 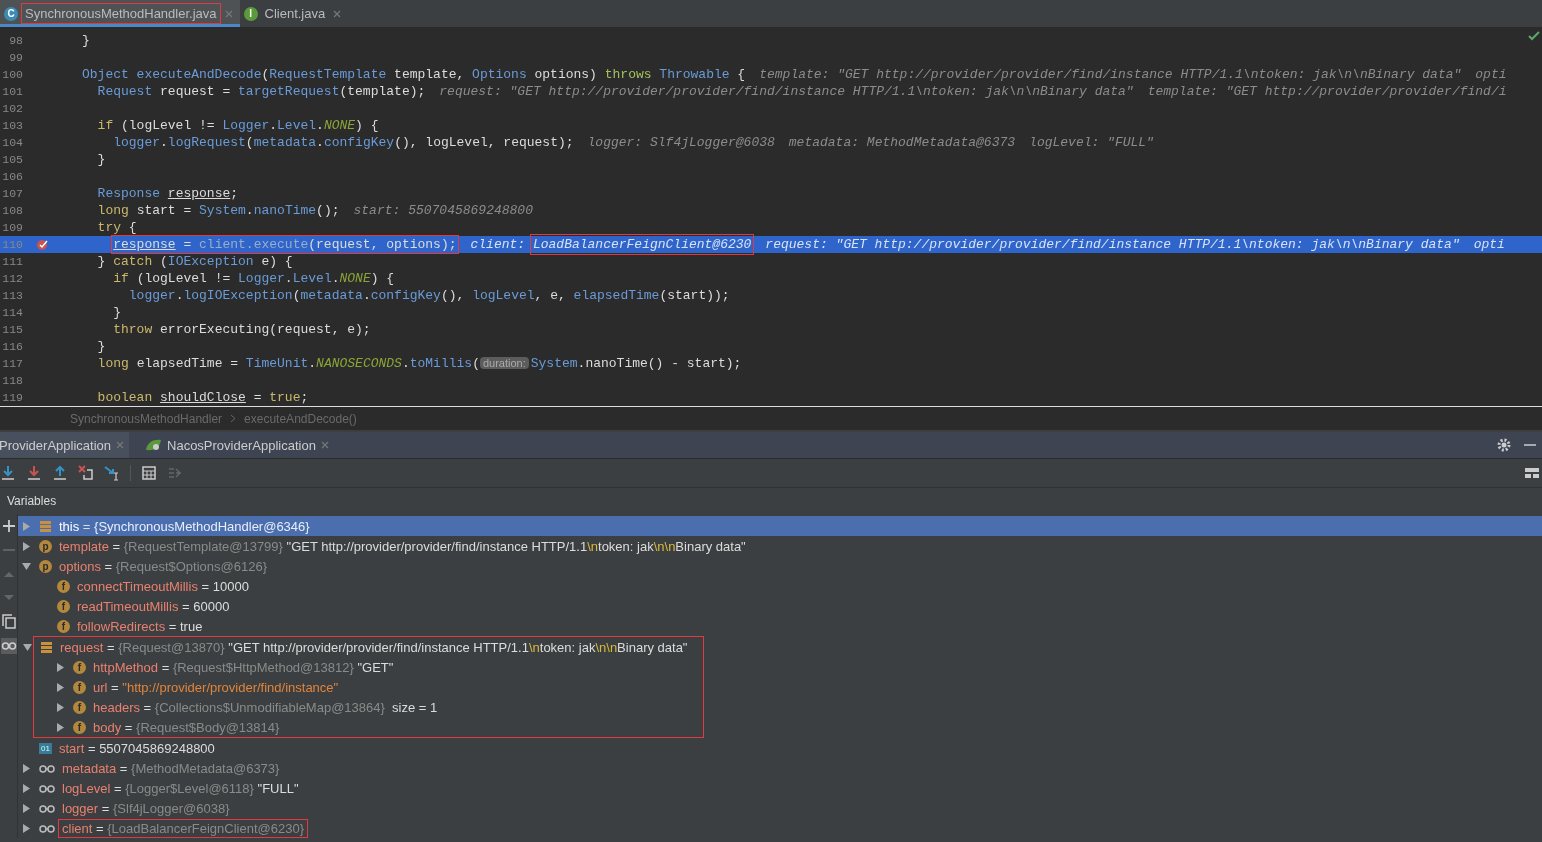 I want to click on inline-value-hint: template: "GET http://provider/provider/find/instance HTTP/1.1\ntoken: jak\n\nBinary data", so click(x=1110, y=74).